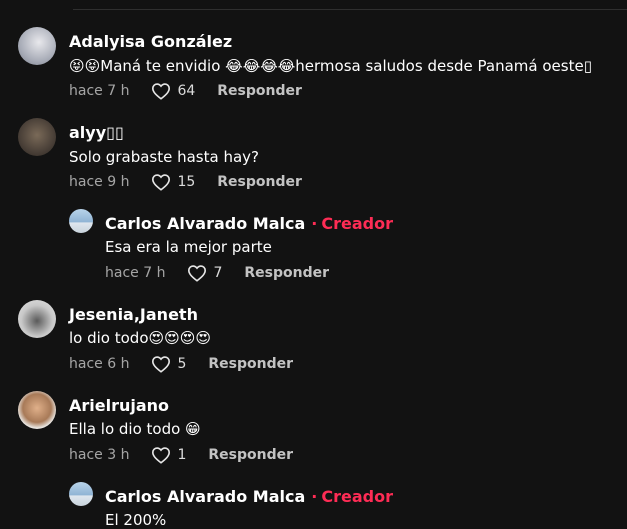 The image size is (627, 529). I want to click on like-count: 64, so click(186, 91).